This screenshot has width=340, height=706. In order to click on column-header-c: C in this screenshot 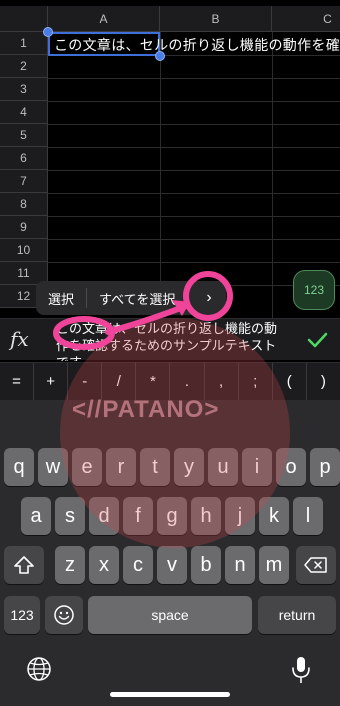, I will do `click(306, 19)`.